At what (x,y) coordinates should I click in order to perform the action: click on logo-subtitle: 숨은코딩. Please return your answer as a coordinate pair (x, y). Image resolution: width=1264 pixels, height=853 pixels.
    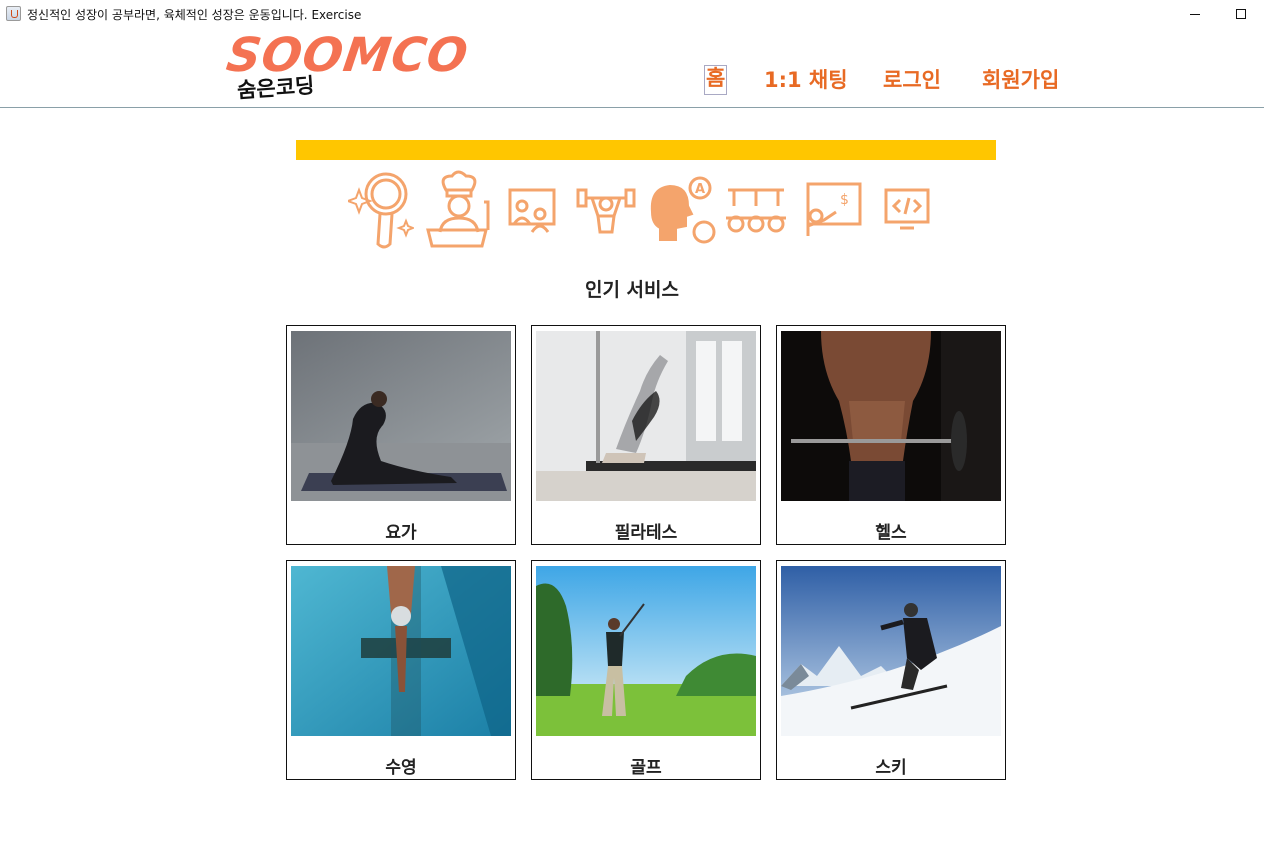
    Looking at the image, I should click on (276, 88).